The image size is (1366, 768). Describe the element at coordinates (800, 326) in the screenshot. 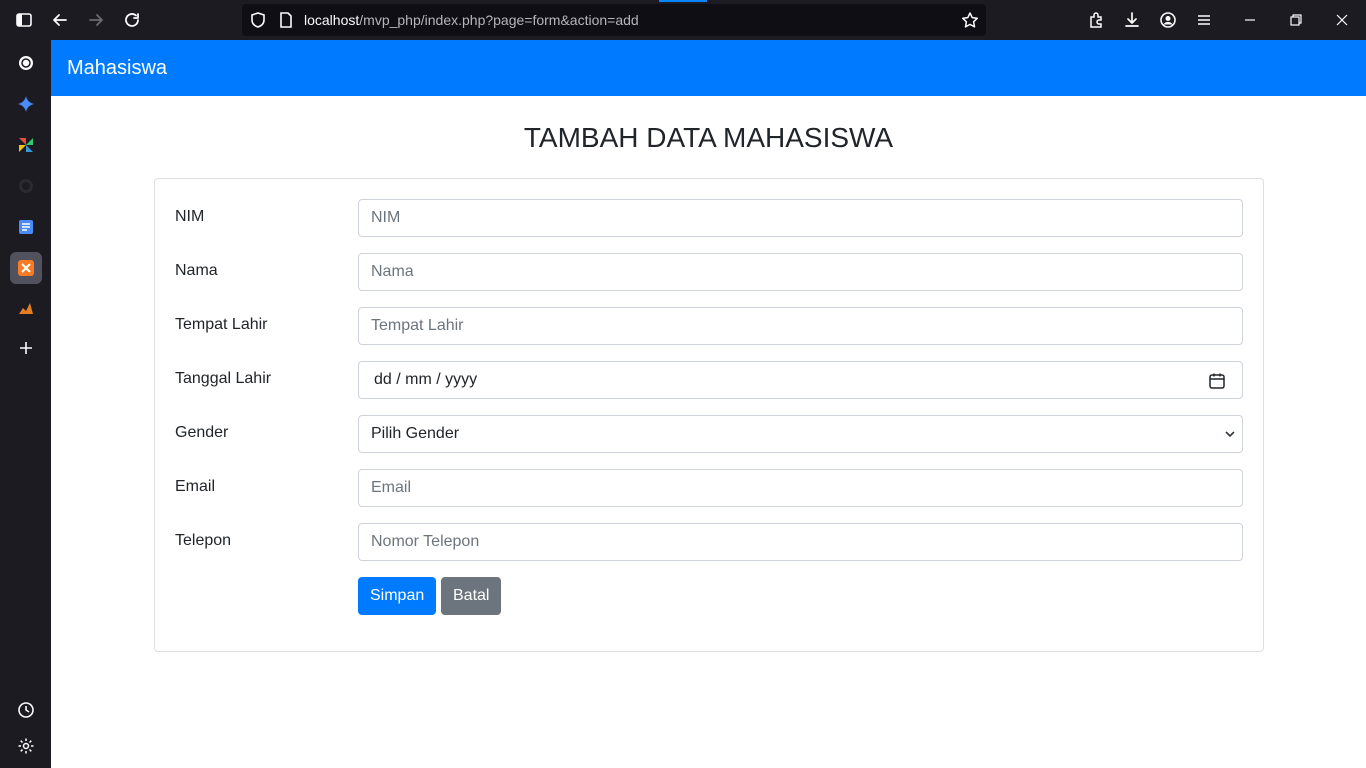

I see `tempat-lahir-input` at that location.